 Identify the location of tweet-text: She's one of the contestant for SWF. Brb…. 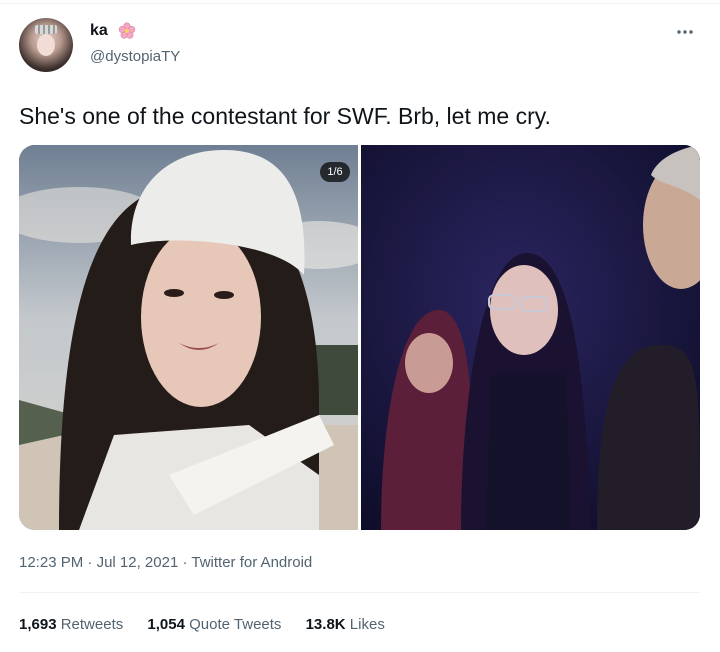
(285, 116).